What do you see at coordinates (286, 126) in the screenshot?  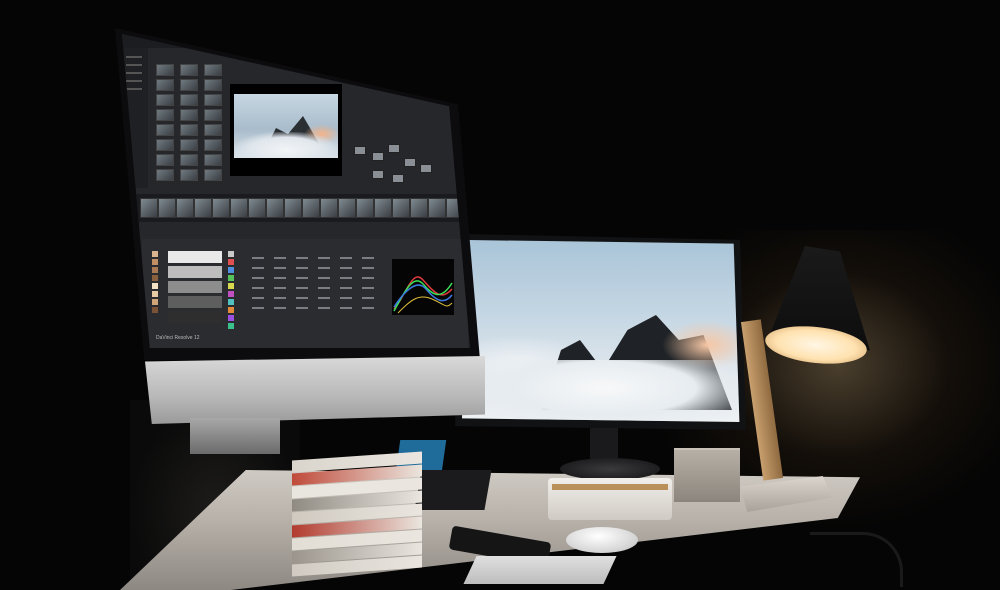 I see `viewer-frame` at bounding box center [286, 126].